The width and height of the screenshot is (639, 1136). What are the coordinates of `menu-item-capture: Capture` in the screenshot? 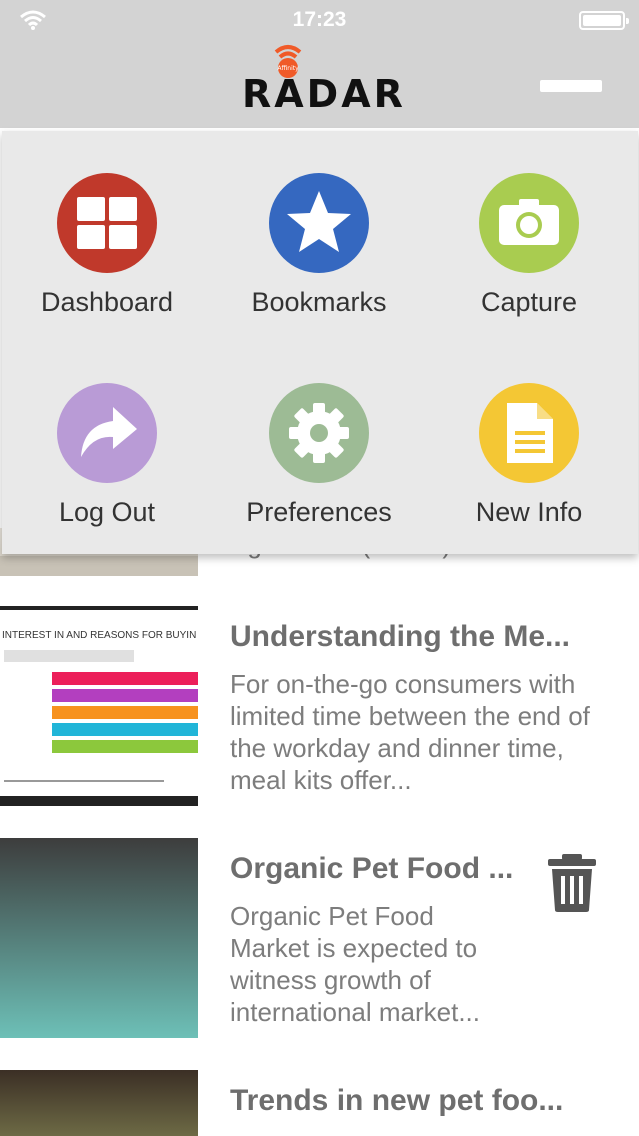 It's located at (529, 231).